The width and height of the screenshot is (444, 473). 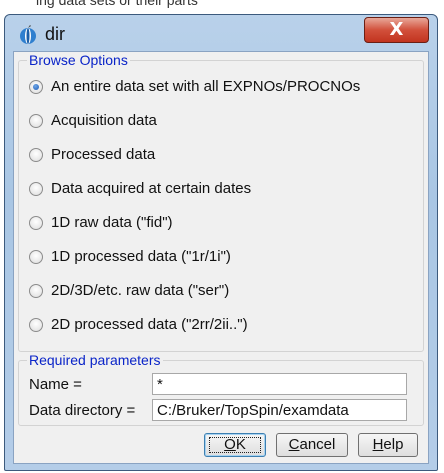 I want to click on option-label: Acquisition data, so click(x=104, y=120).